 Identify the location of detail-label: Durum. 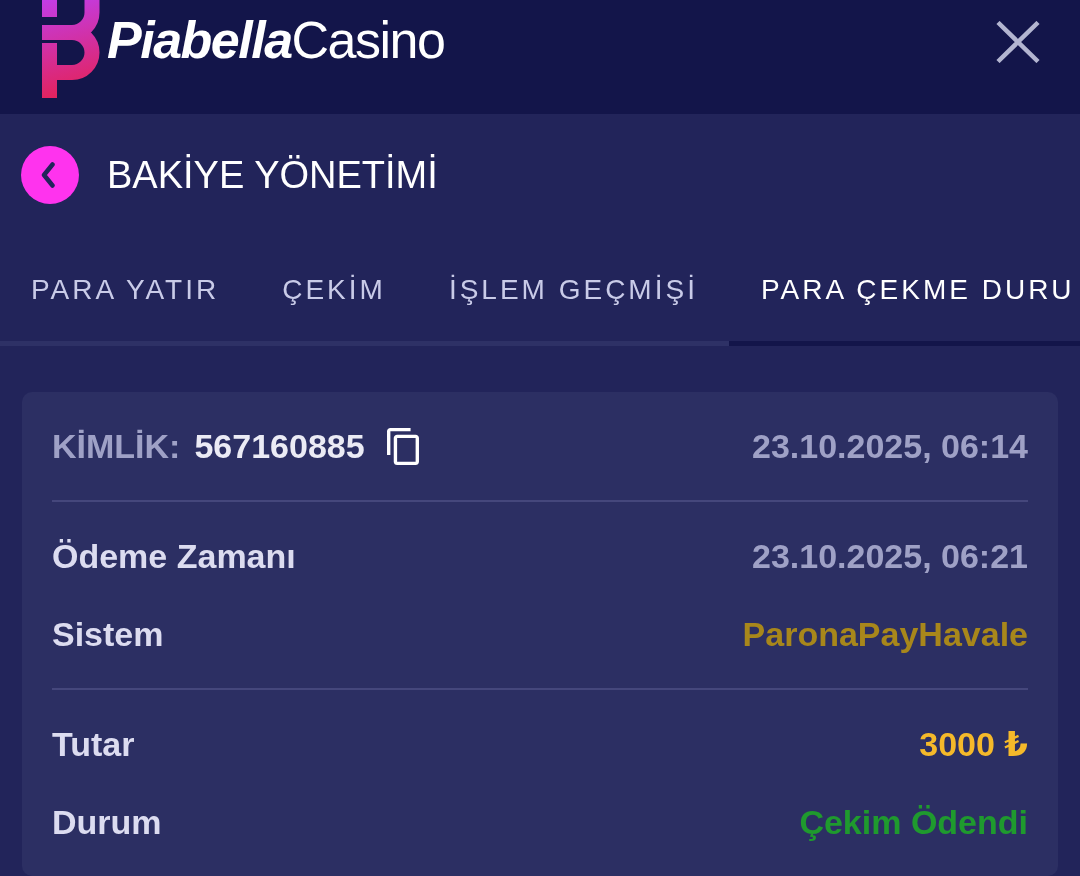
(107, 822).